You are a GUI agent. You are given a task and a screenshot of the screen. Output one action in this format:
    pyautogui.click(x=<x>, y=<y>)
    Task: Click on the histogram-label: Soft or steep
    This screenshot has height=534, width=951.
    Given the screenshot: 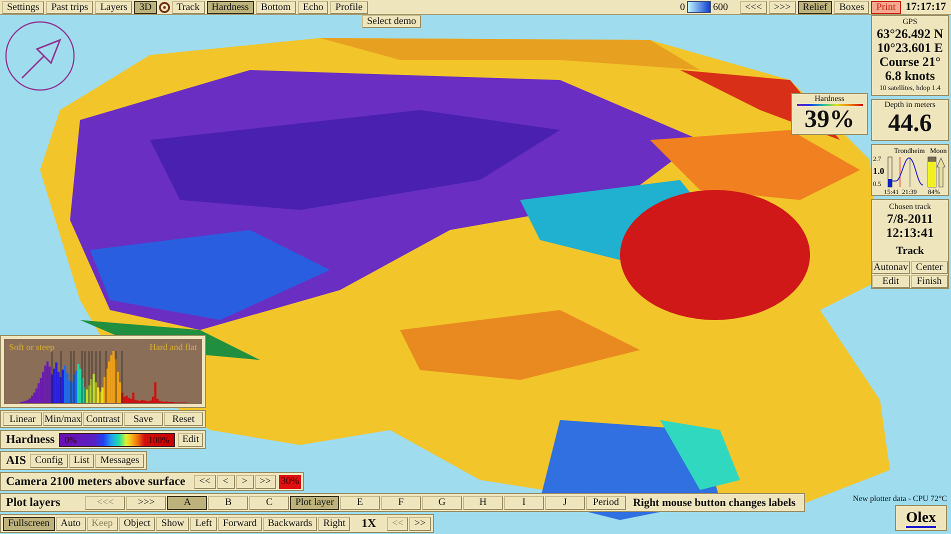 What is the action you would take?
    pyautogui.click(x=31, y=347)
    